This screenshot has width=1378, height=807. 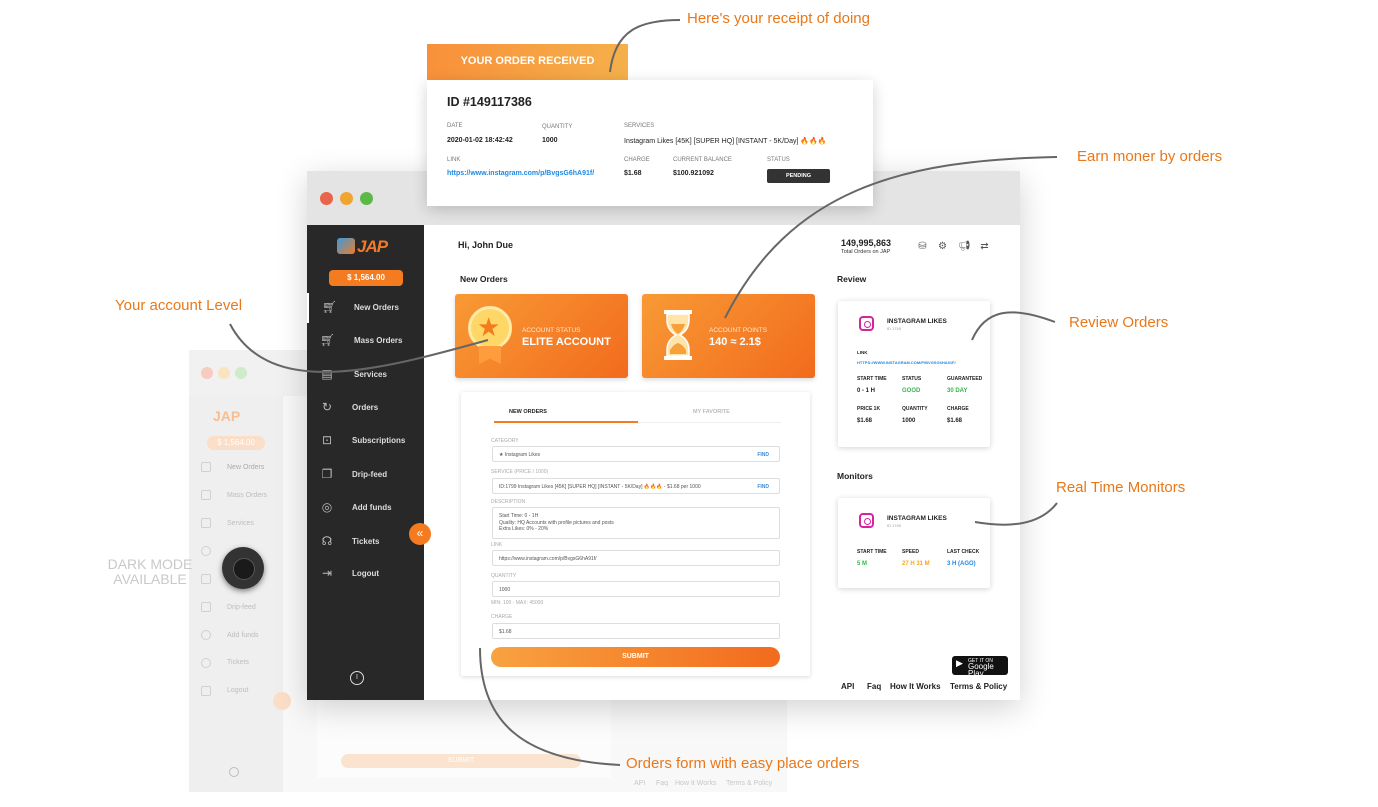 What do you see at coordinates (327, 374) in the screenshot?
I see `list-icon: ▤` at bounding box center [327, 374].